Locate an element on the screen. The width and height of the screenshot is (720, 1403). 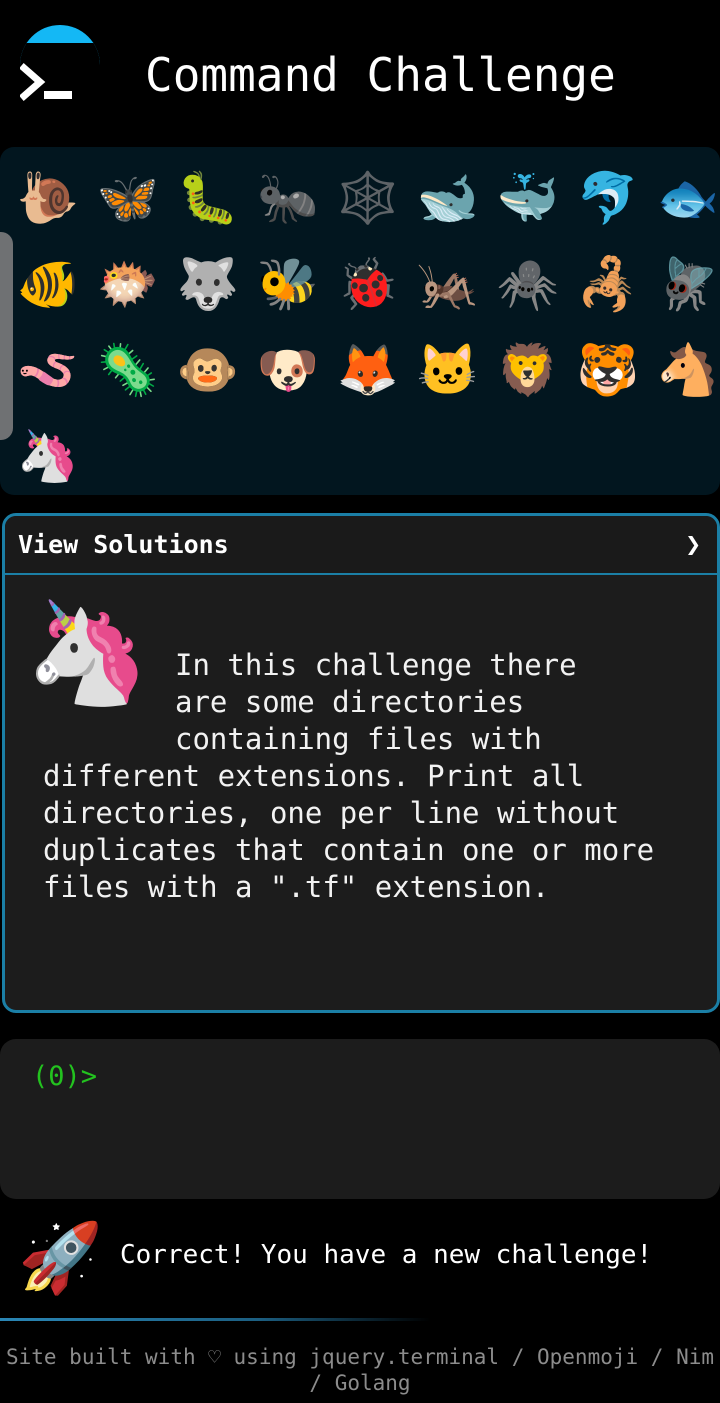
lion-icon: 🦁 is located at coordinates (528, 370).